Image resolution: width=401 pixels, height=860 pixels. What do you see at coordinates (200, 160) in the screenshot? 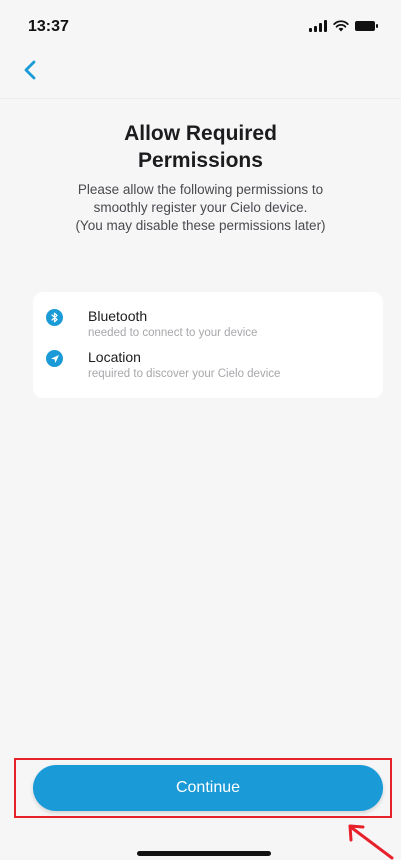
I see `page-title-line-2: Permissions` at bounding box center [200, 160].